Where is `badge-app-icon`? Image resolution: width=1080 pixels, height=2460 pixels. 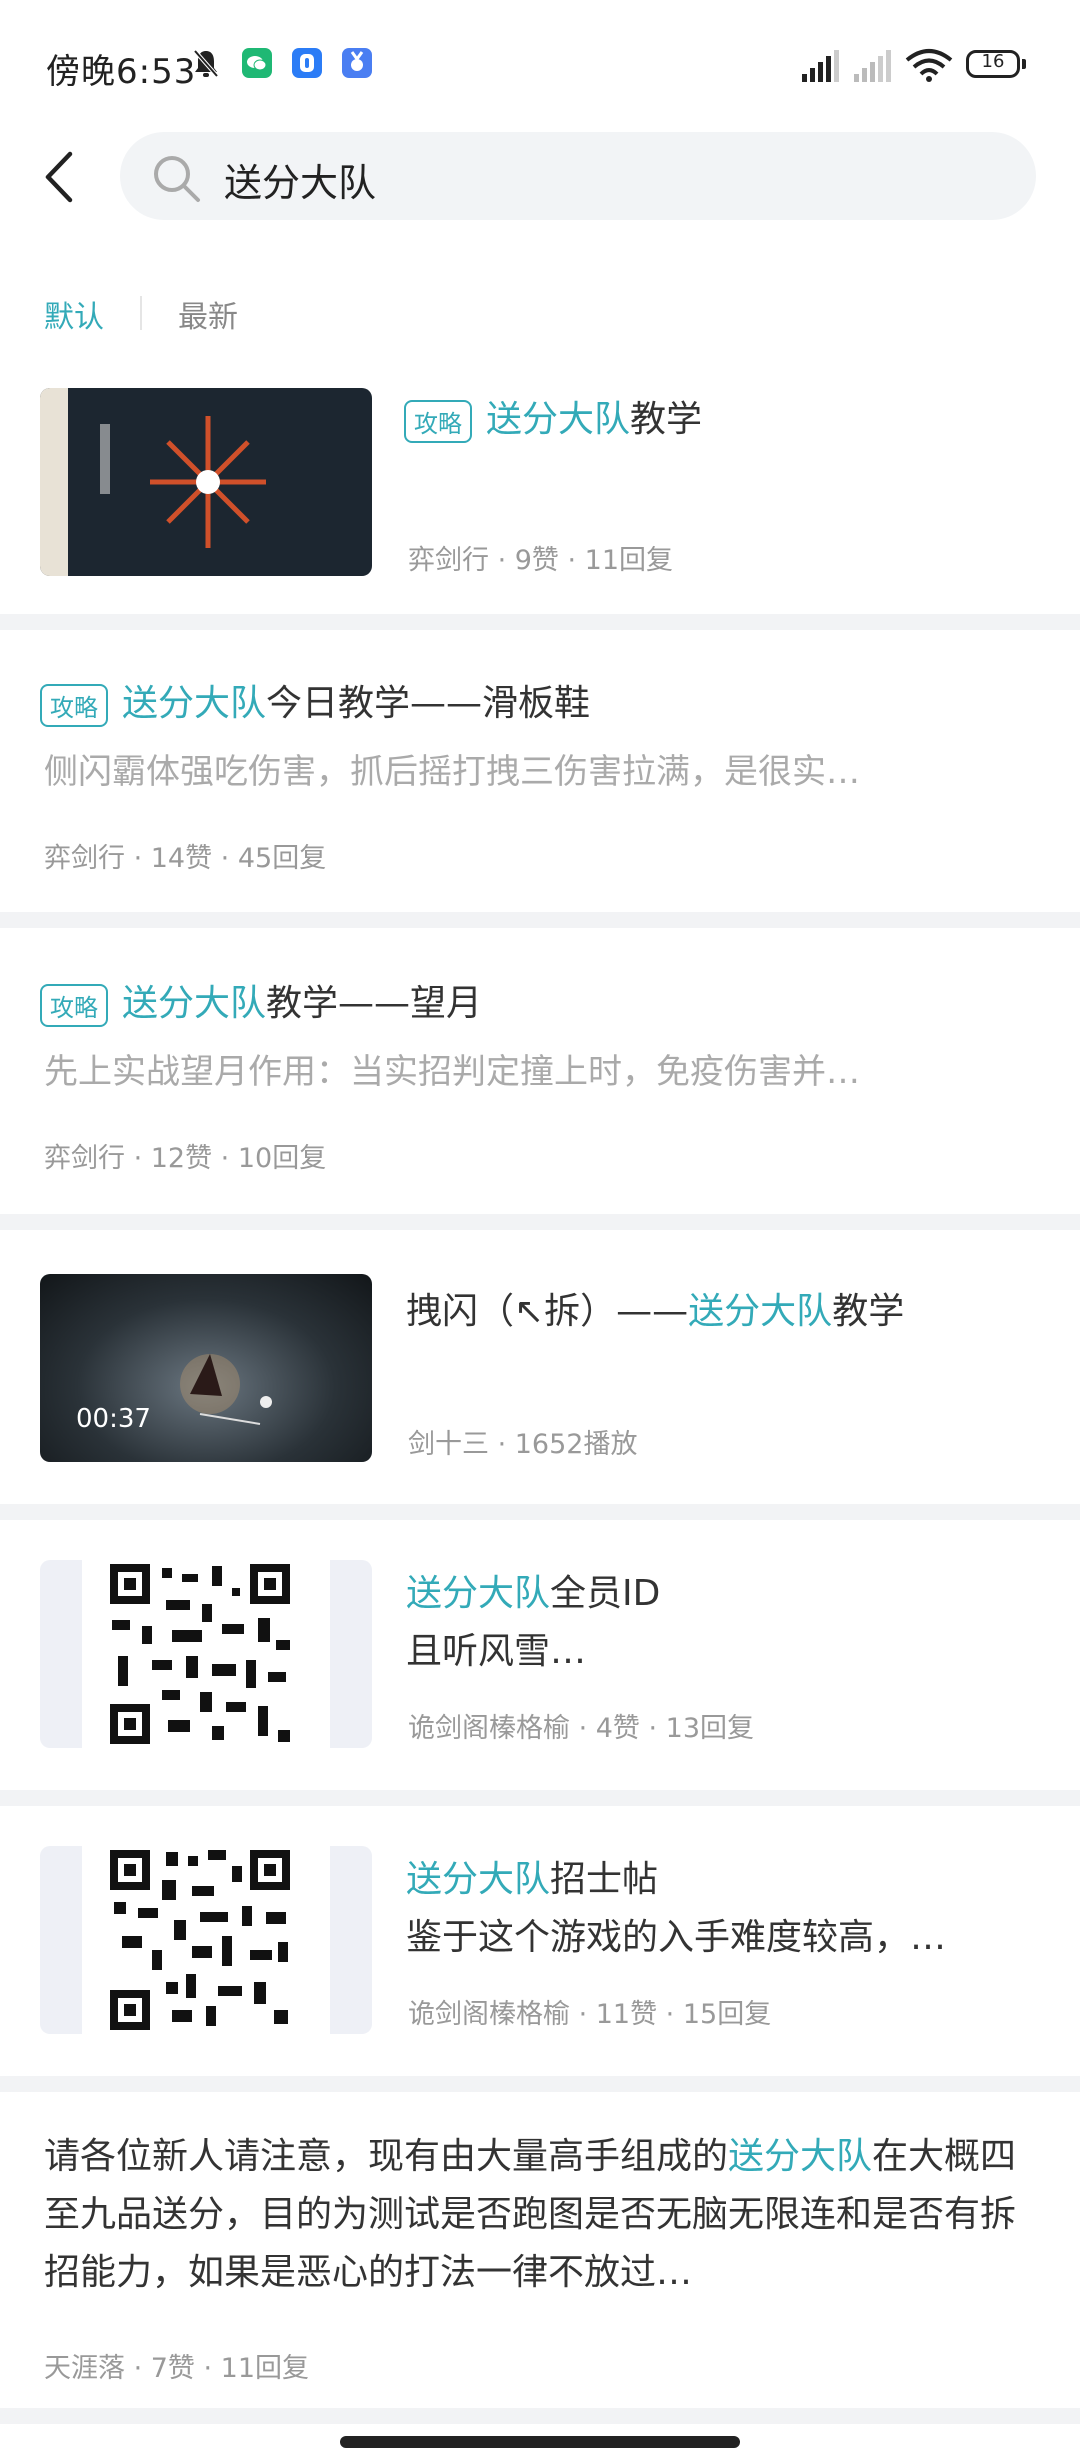
badge-app-icon is located at coordinates (357, 63).